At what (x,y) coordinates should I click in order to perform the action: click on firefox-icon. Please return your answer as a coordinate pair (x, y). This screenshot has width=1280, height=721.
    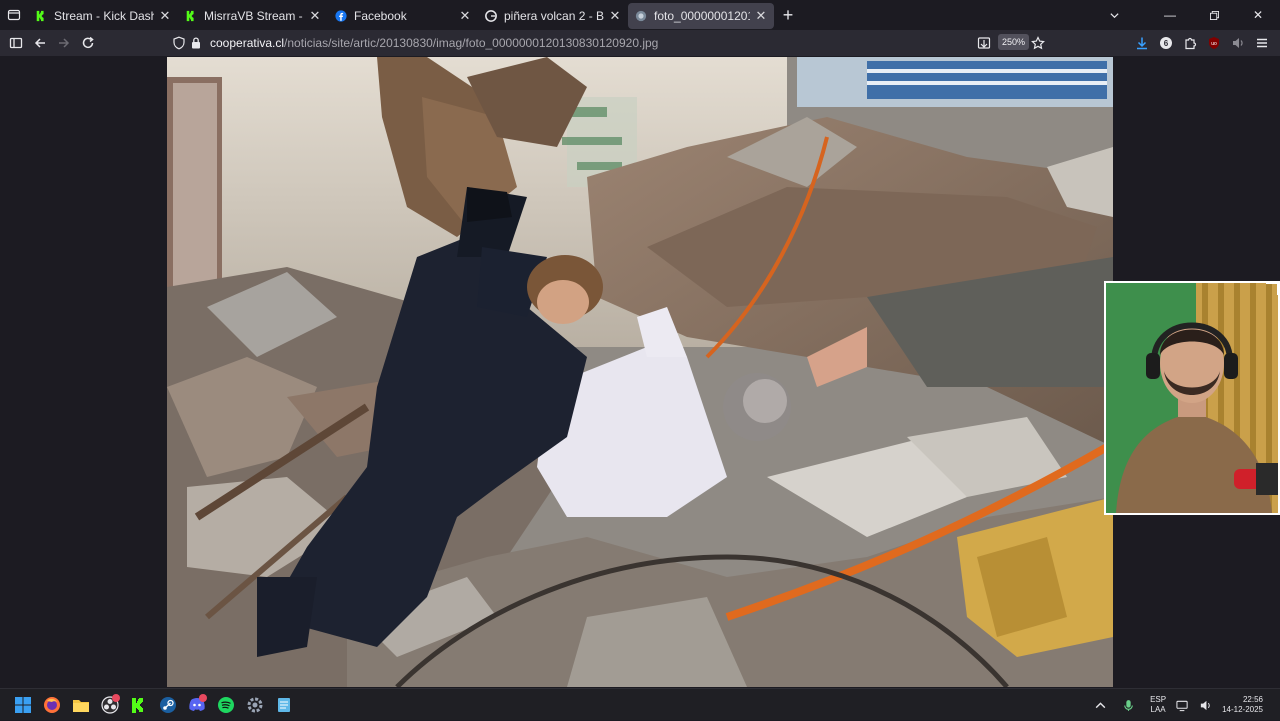
    Looking at the image, I should click on (51, 704).